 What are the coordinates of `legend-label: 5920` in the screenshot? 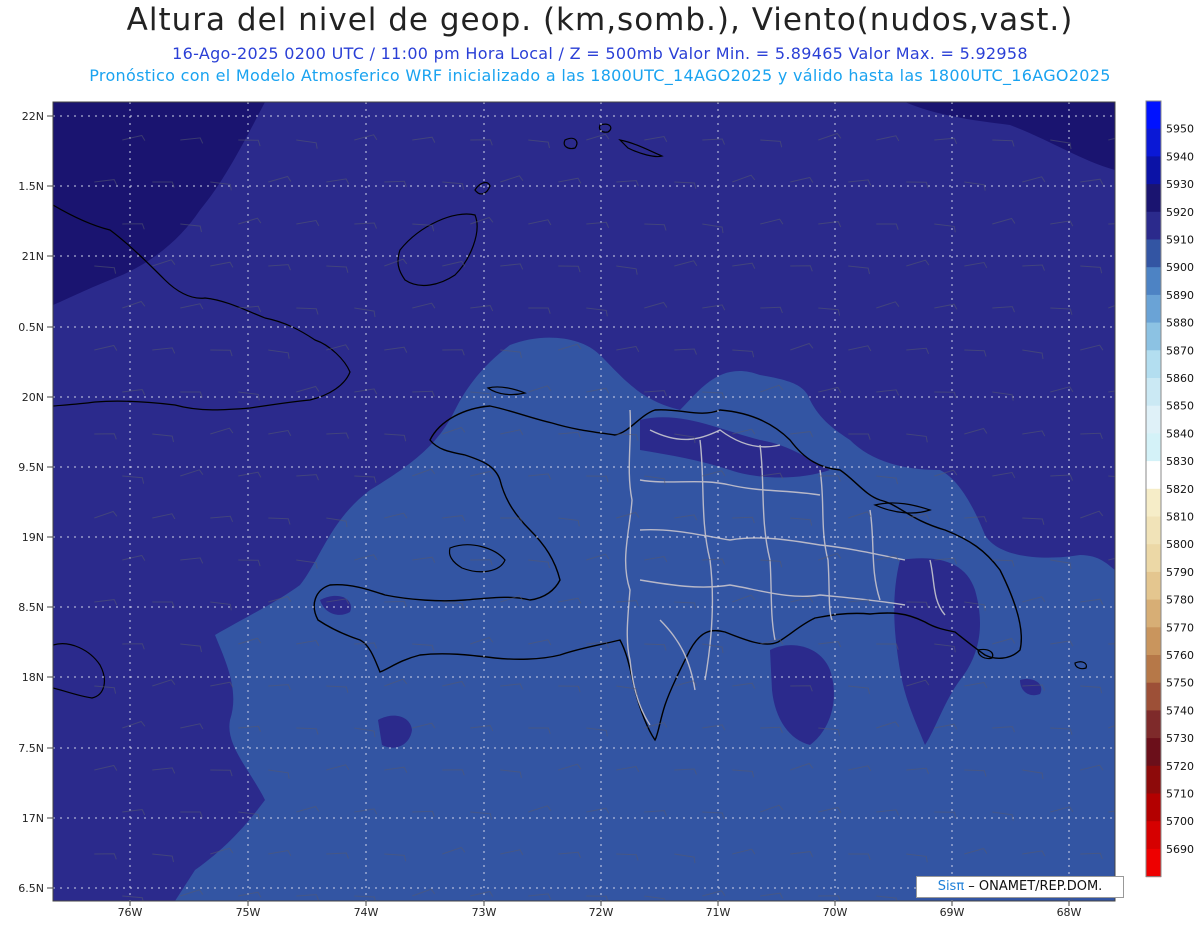 It's located at (1180, 212).